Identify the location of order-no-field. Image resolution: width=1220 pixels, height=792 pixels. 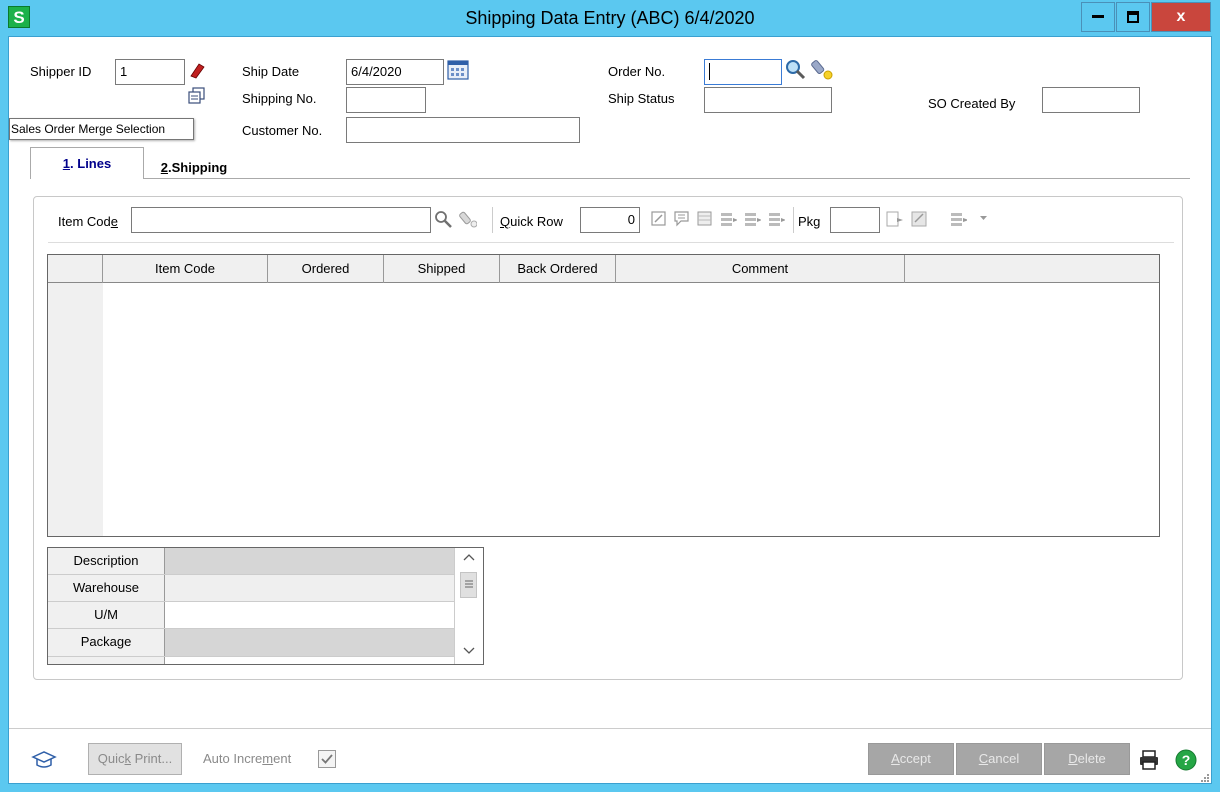
(743, 72).